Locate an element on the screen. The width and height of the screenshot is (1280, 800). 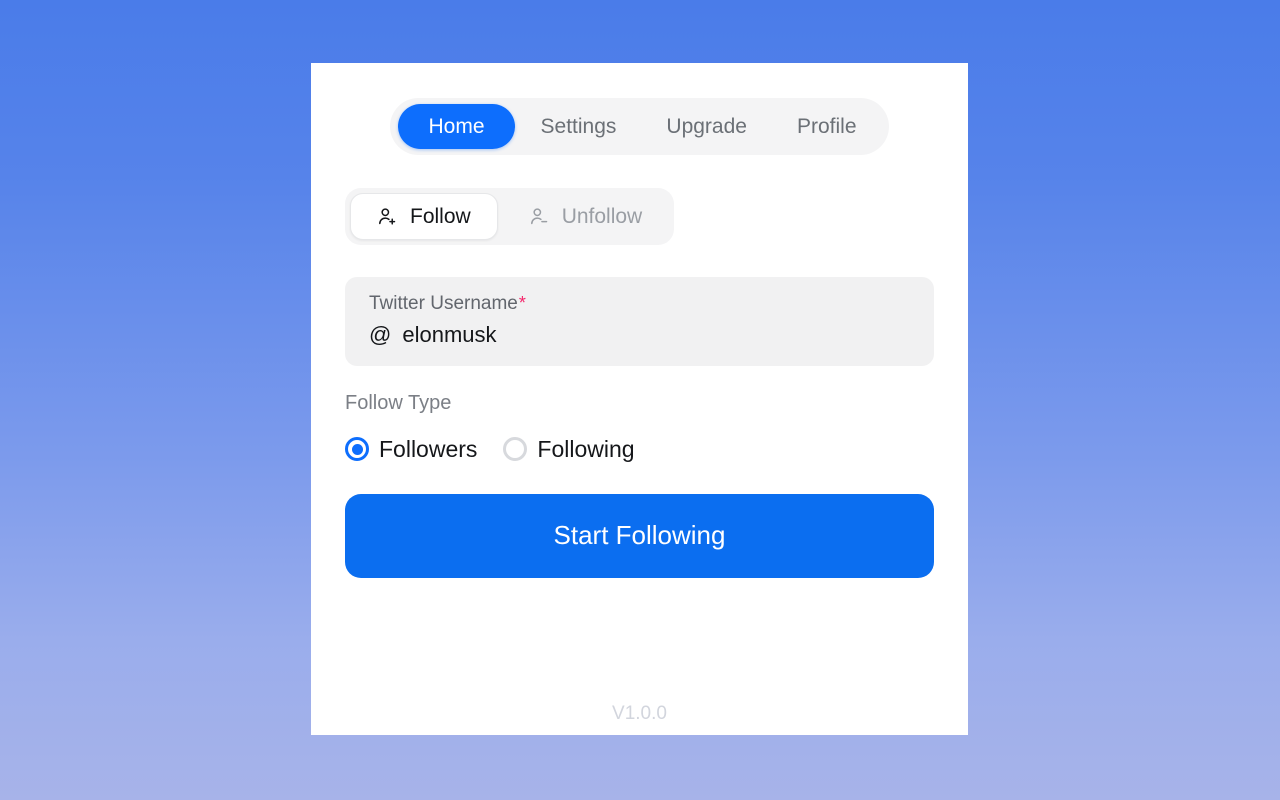
tab-home: Home is located at coordinates (456, 126).